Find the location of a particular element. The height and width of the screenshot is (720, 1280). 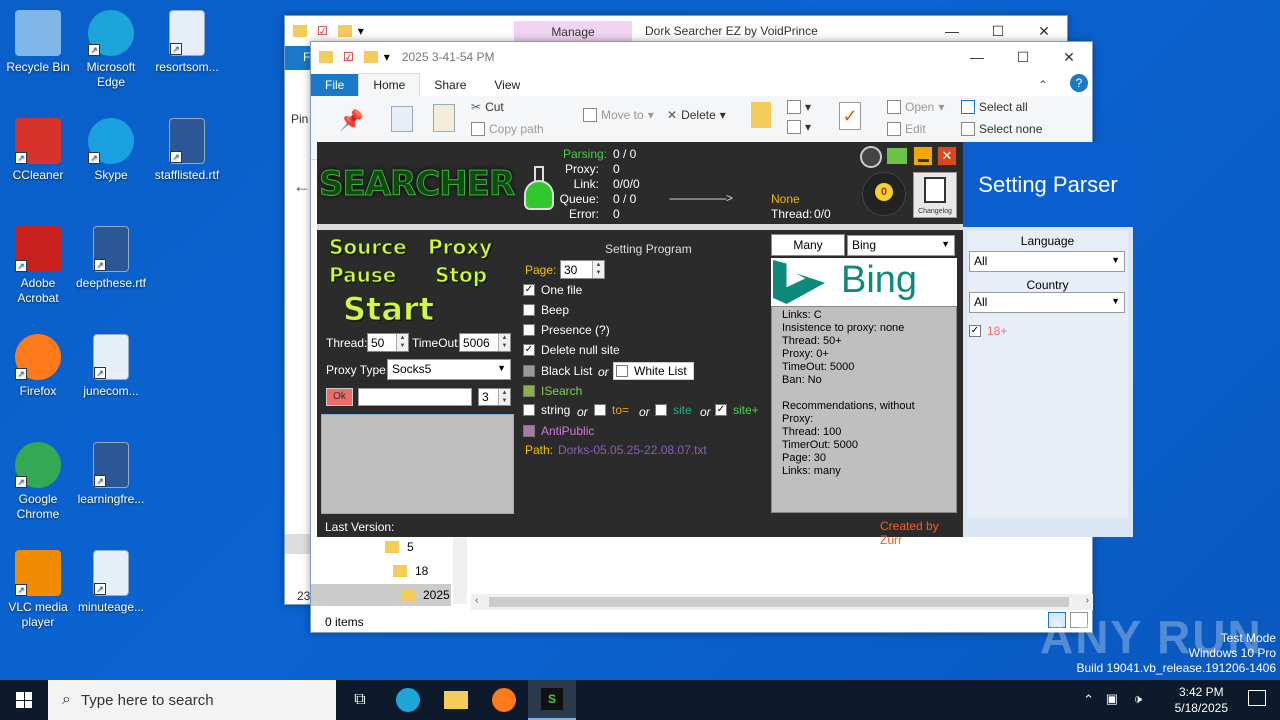

open-folder-icon is located at coordinates (897, 156).